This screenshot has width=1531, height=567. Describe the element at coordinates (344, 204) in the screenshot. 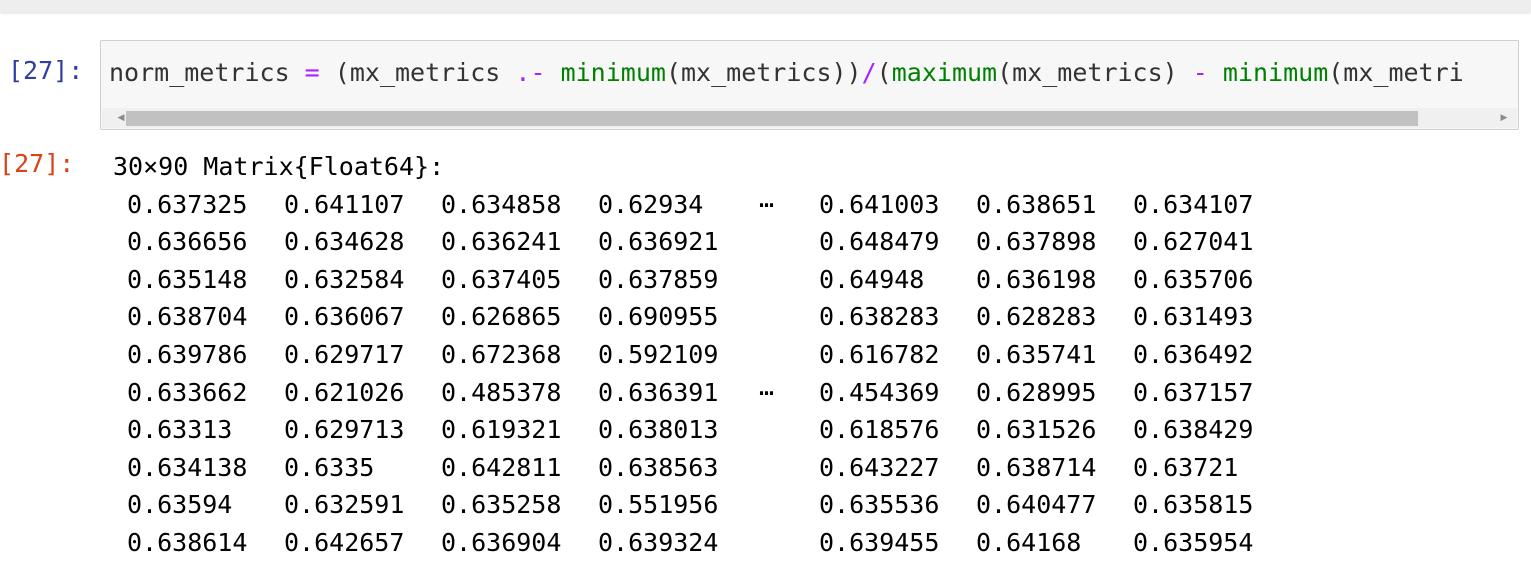

I see `matrix-cell: 0.641107` at that location.